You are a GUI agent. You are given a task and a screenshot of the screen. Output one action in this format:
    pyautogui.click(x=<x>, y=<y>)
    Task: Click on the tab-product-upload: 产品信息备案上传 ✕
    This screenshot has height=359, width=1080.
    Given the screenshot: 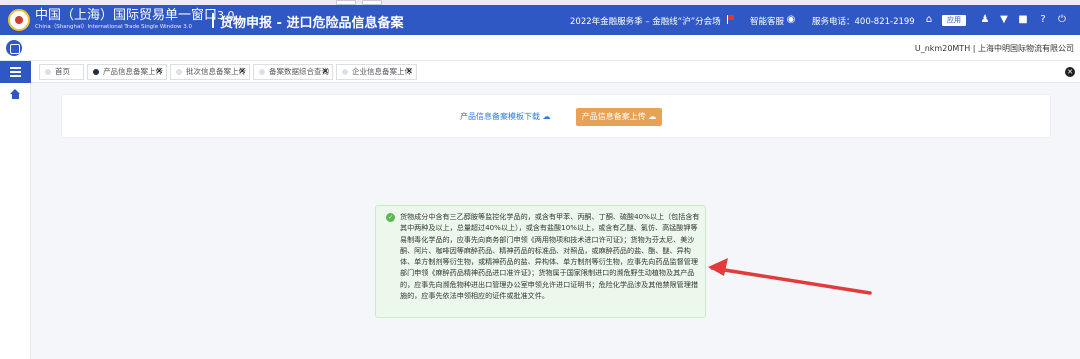 What is the action you would take?
    pyautogui.click(x=127, y=72)
    